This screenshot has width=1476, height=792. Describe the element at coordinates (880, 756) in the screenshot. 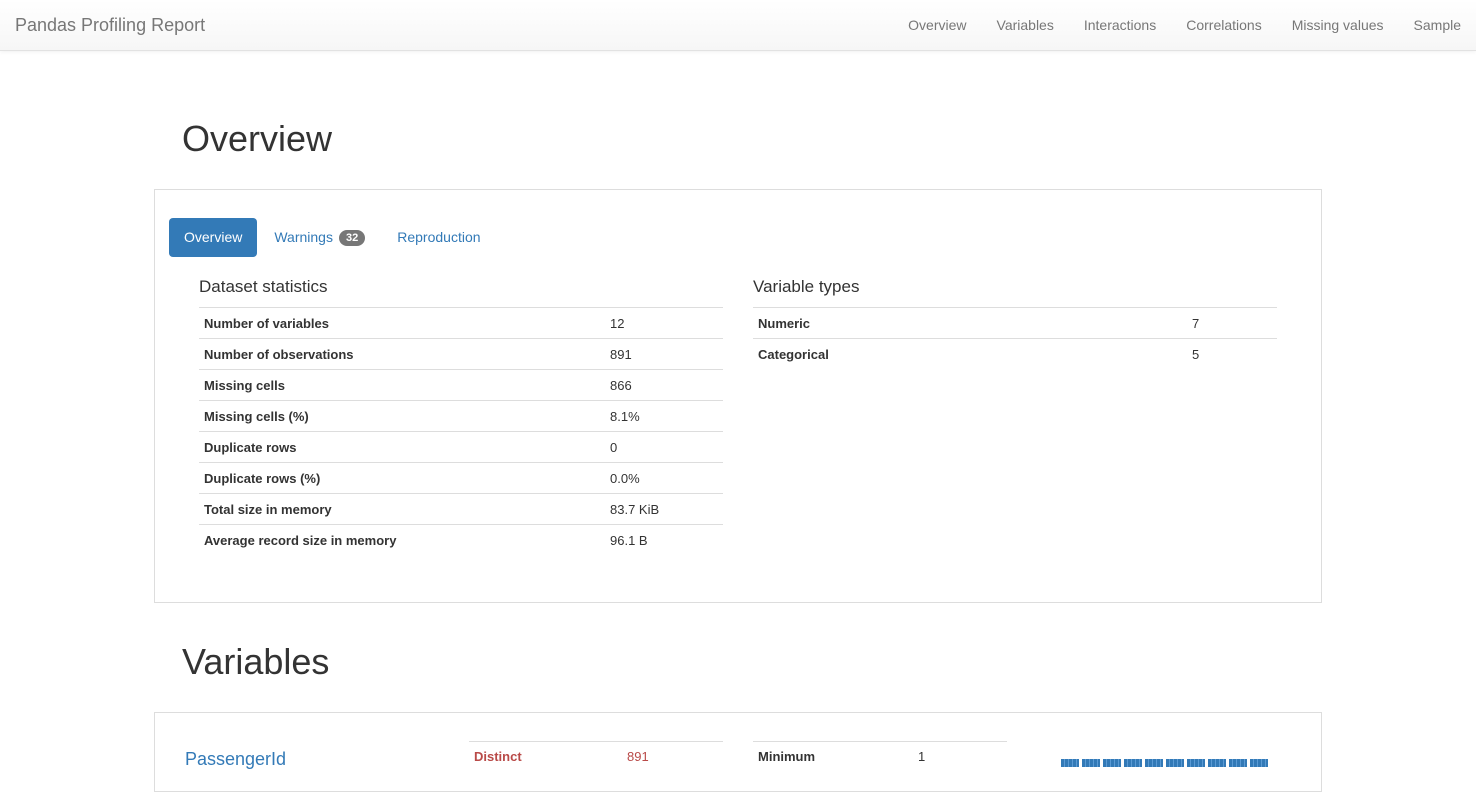

I see `variable-minimum-table: Minimum 1` at that location.